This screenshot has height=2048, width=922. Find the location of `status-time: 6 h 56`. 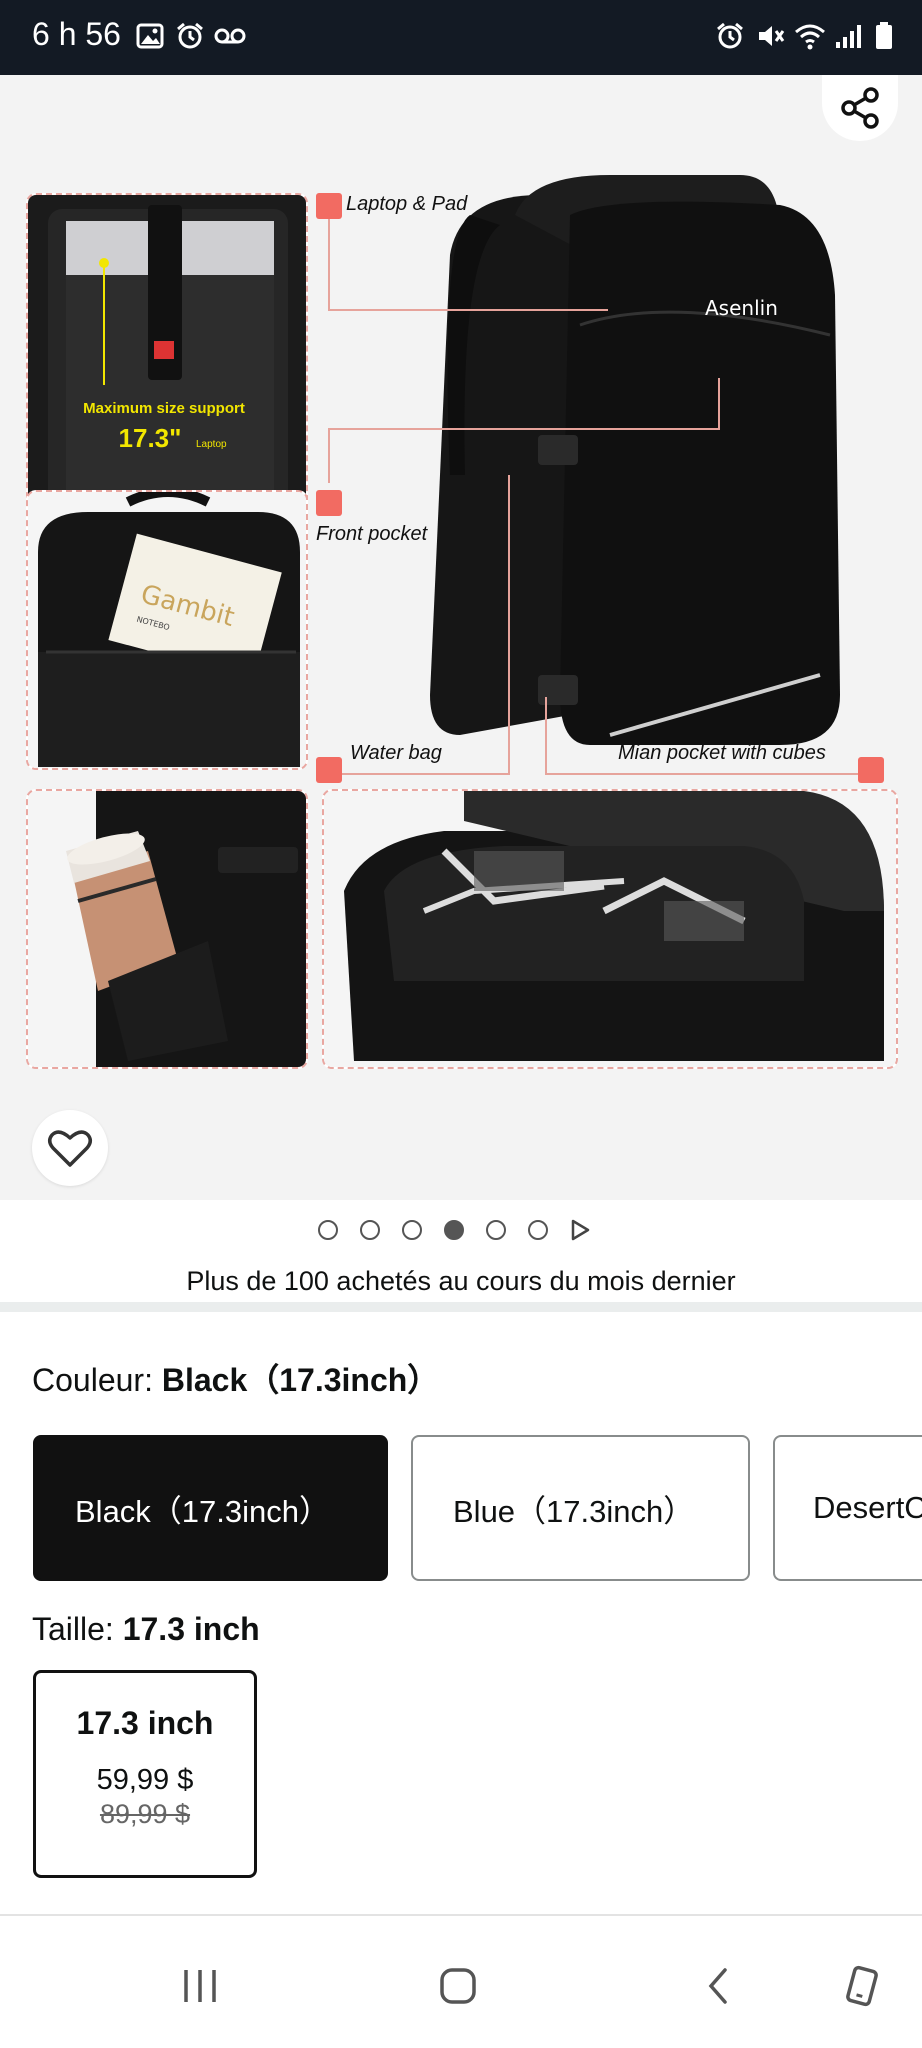

status-time: 6 h 56 is located at coordinates (76, 34).